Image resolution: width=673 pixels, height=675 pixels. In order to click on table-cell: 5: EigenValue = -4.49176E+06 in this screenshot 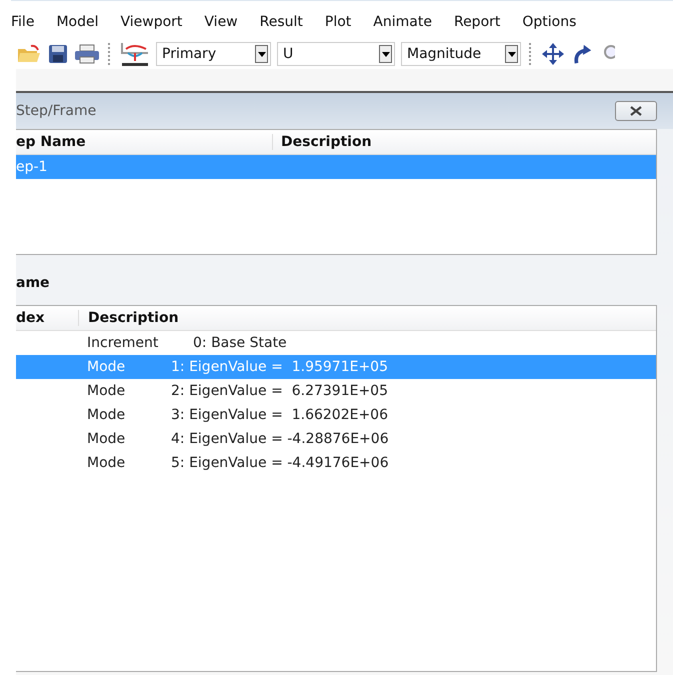, I will do `click(280, 463)`.